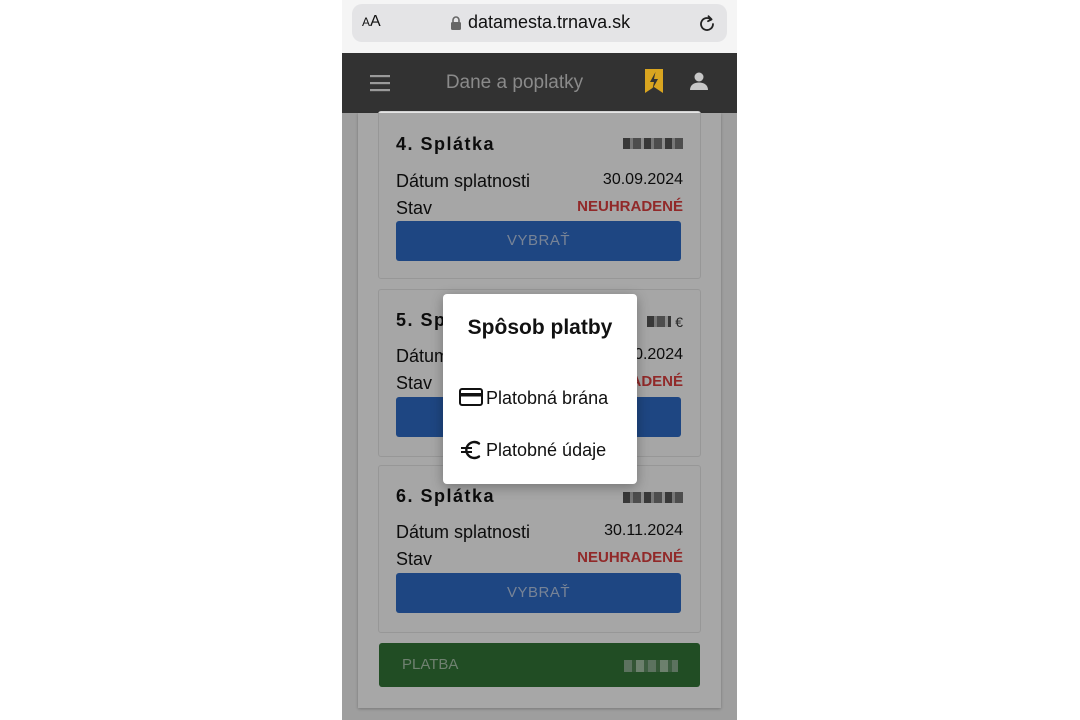  Describe the element at coordinates (375, 21) in the screenshot. I see `text-size-large-a: A` at that location.